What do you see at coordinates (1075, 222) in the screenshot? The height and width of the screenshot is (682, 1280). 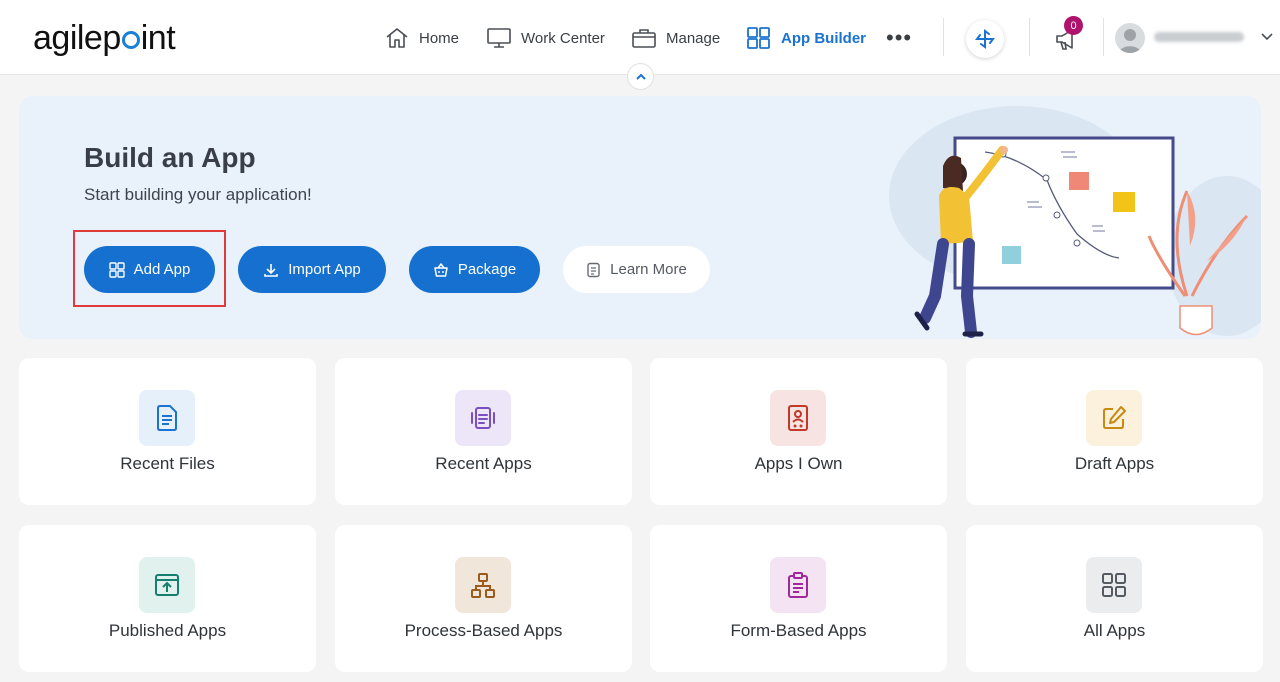 I see `whiteboard-illustration` at bounding box center [1075, 222].